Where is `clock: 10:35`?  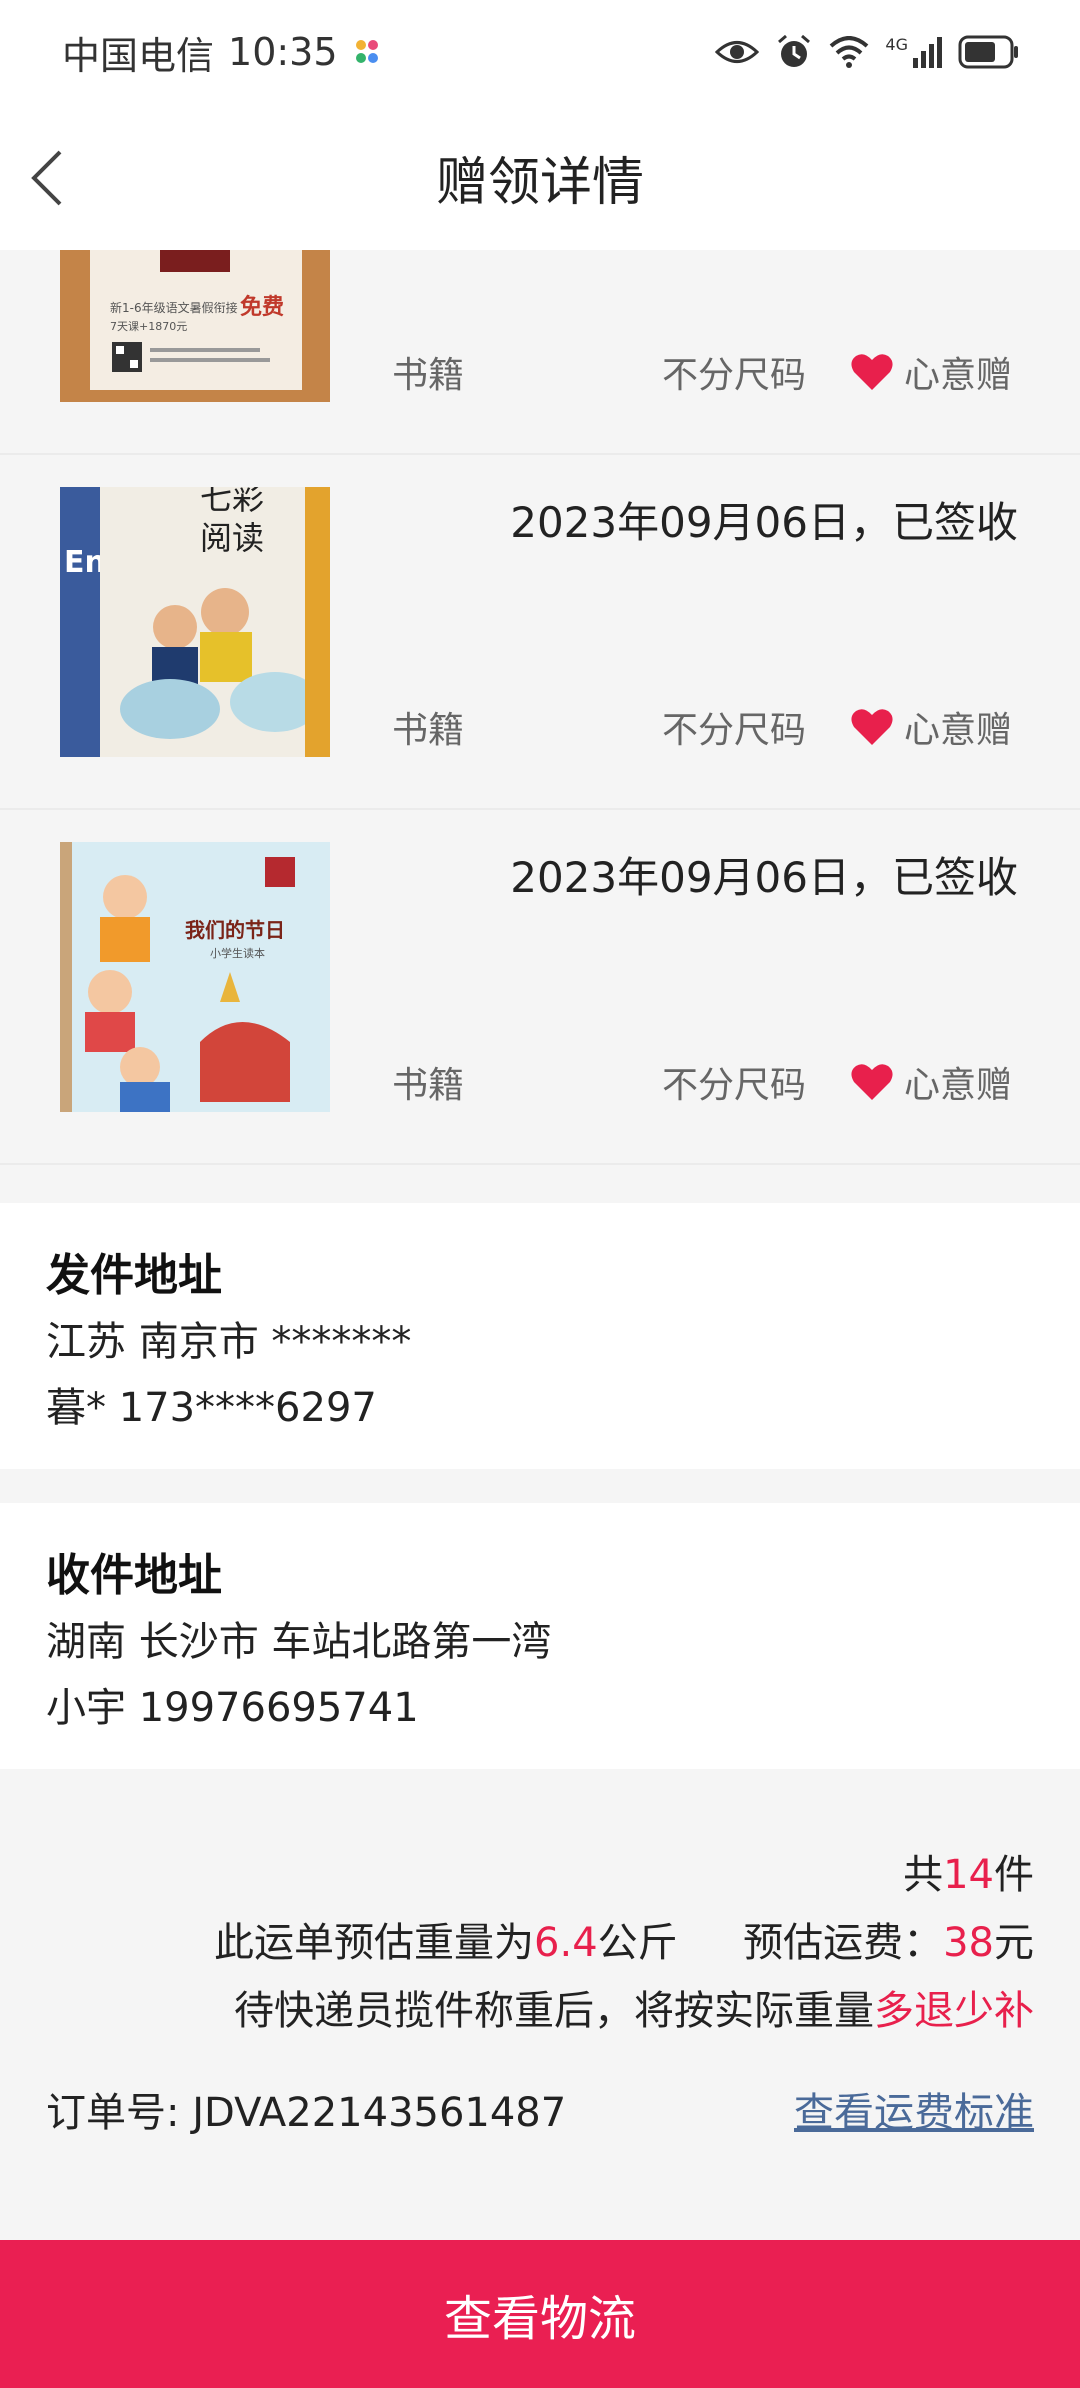
clock: 10:35 is located at coordinates (283, 52).